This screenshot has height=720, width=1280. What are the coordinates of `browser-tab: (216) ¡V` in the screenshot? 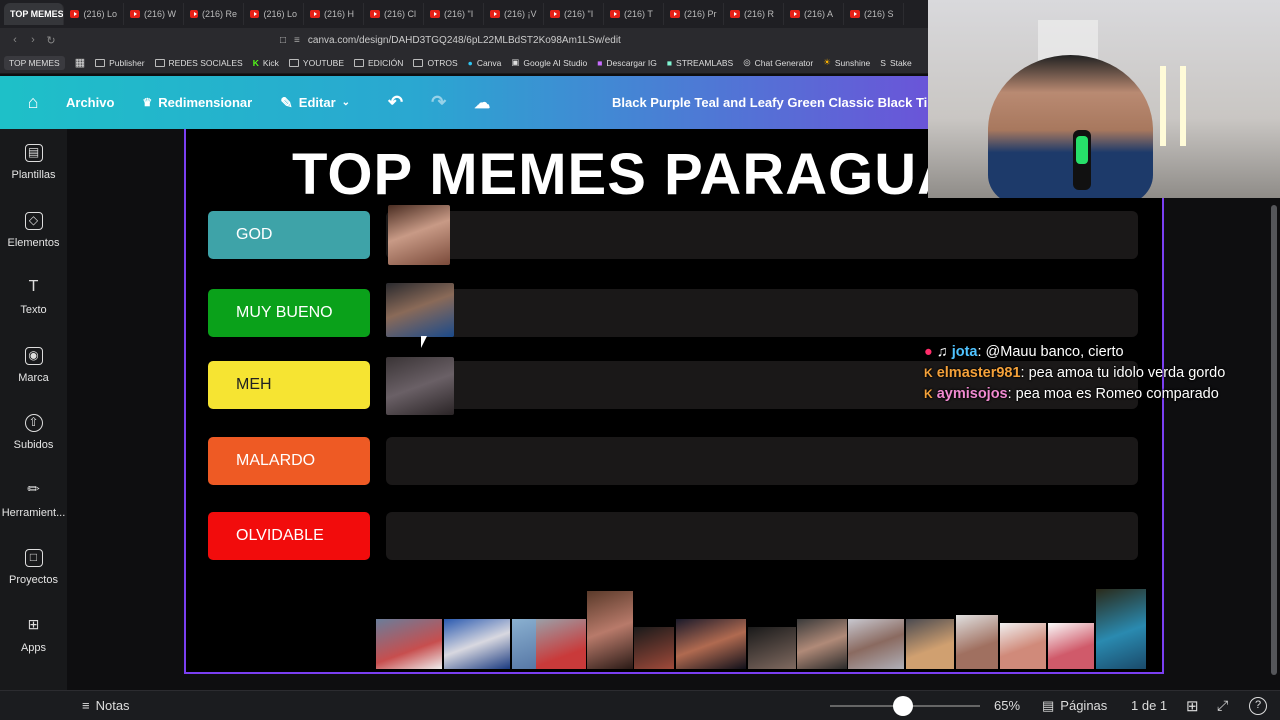 It's located at (514, 14).